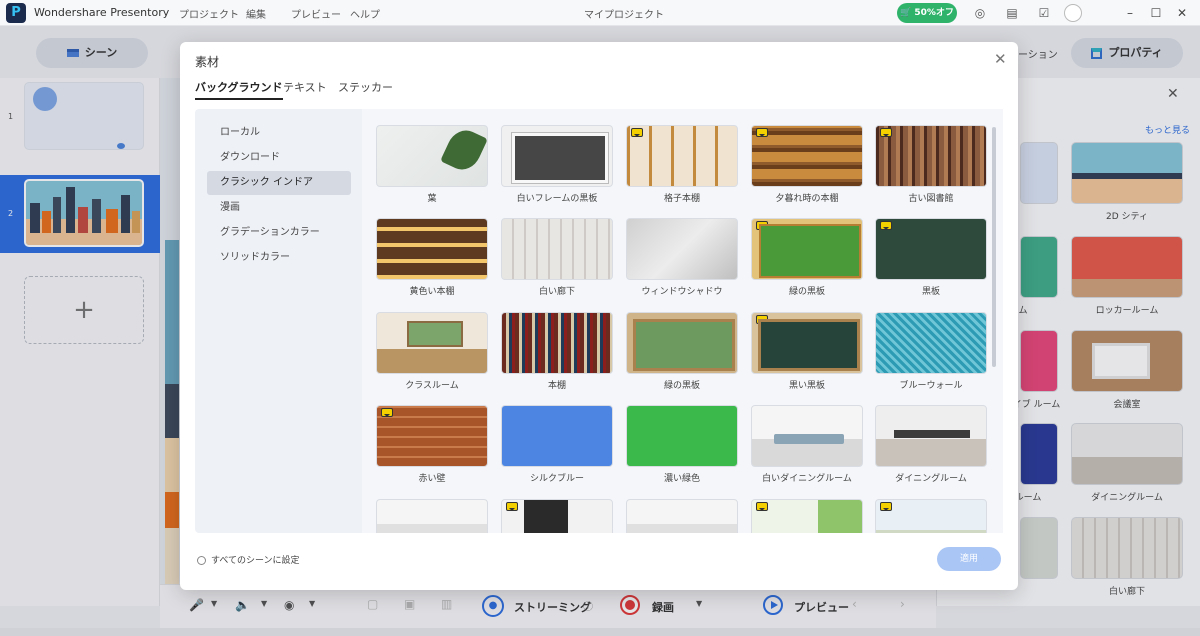  Describe the element at coordinates (239, 89) in the screenshot. I see `tab-background: バックグラウンド` at that location.